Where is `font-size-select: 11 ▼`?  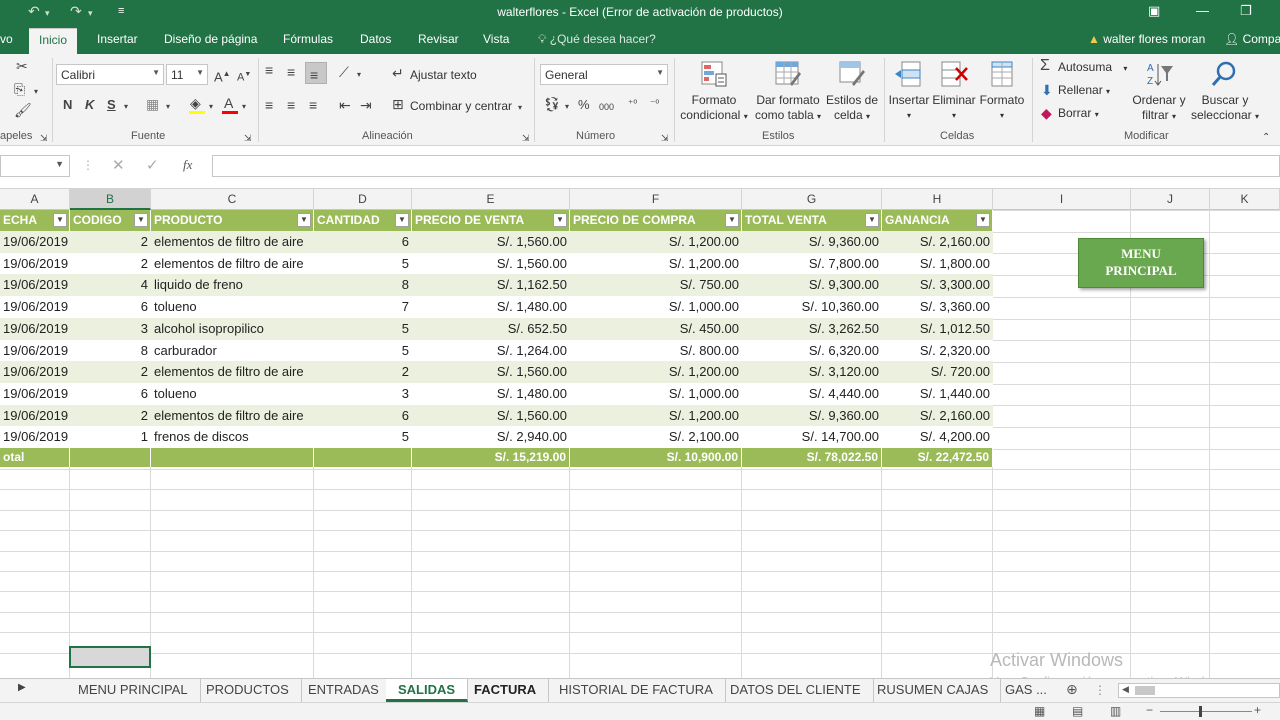 font-size-select: 11 ▼ is located at coordinates (187, 74).